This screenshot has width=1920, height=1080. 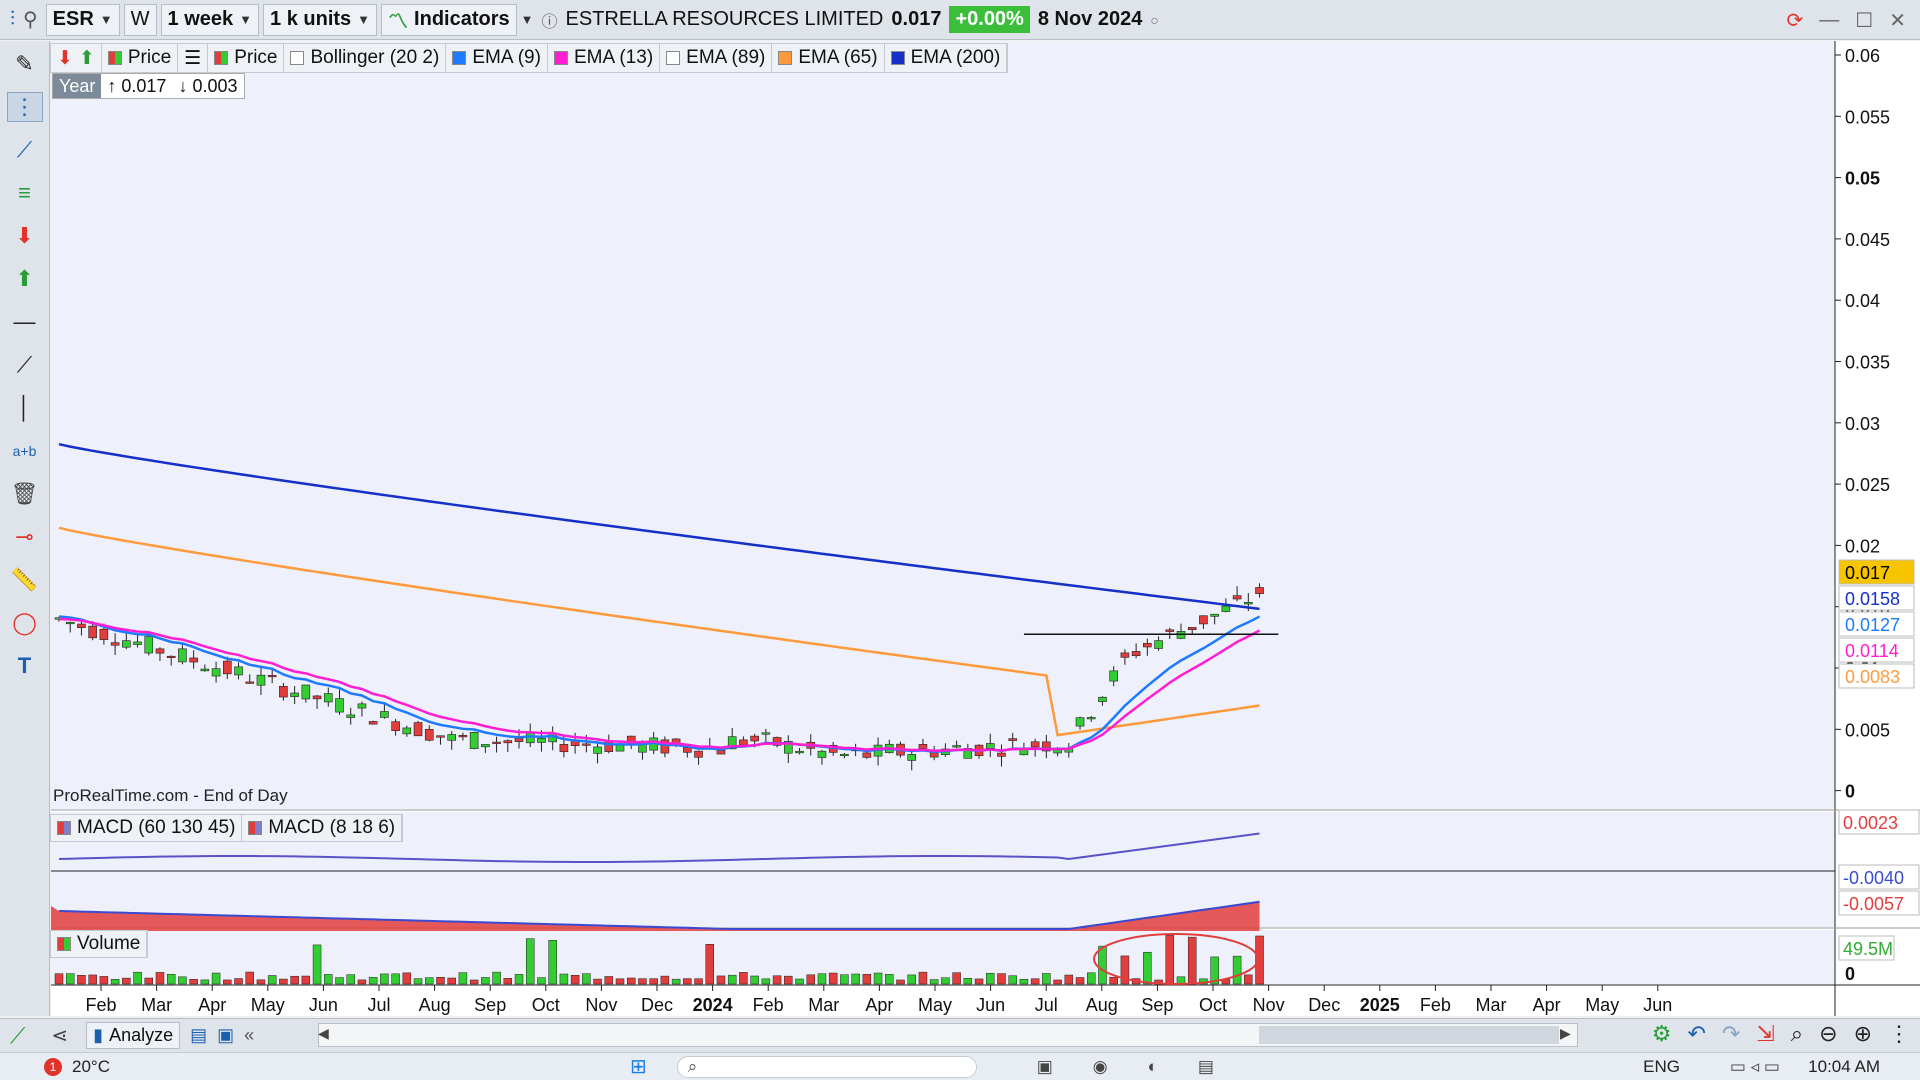 I want to click on horizontal-line-icon: ―, so click(x=25, y=322).